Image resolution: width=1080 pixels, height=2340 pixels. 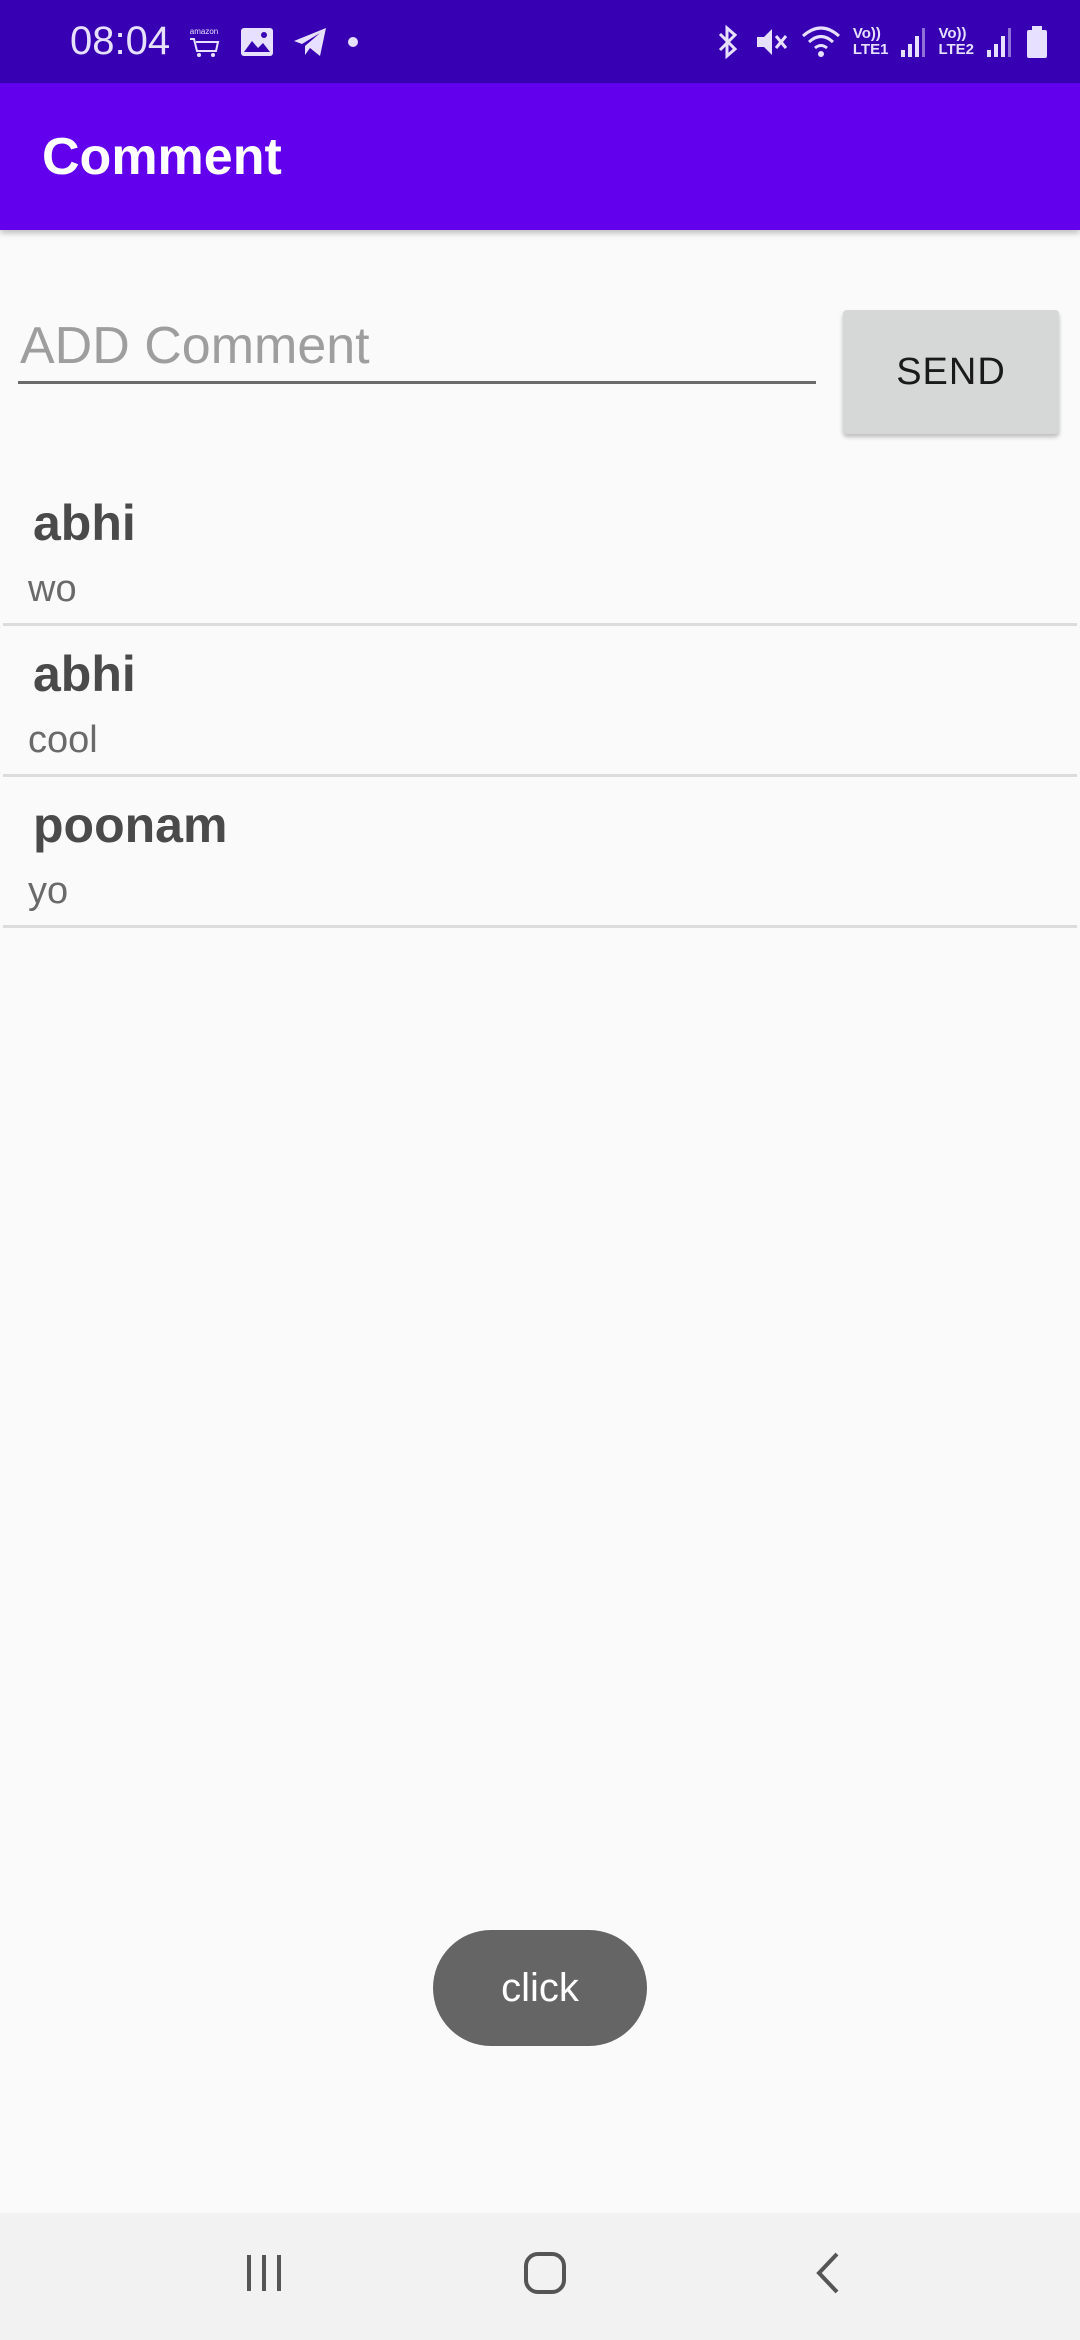 I want to click on list-item: abhi cool, so click(x=540, y=701).